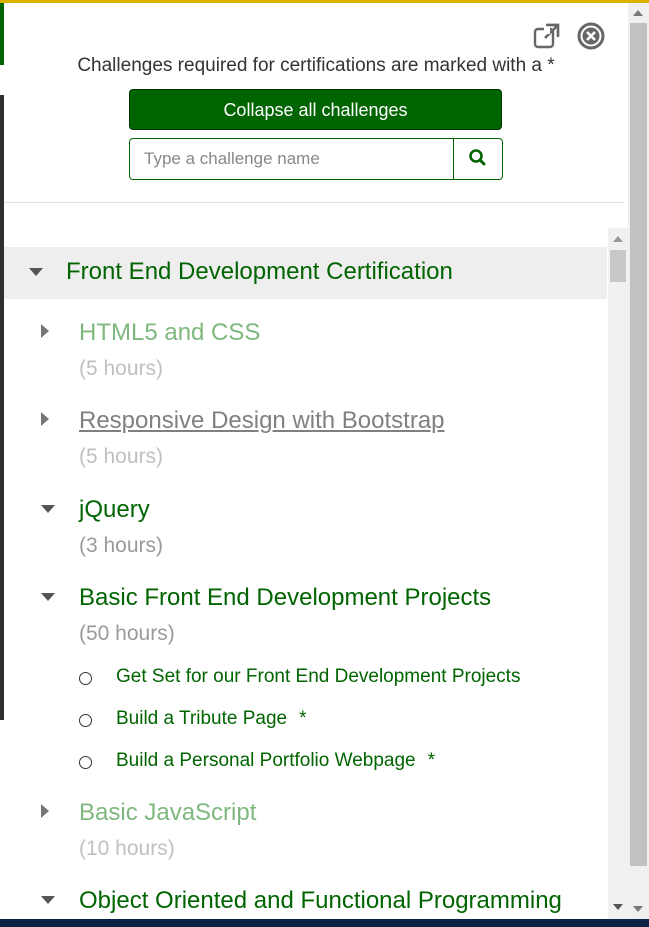  I want to click on bottom-edge, so click(324, 923).